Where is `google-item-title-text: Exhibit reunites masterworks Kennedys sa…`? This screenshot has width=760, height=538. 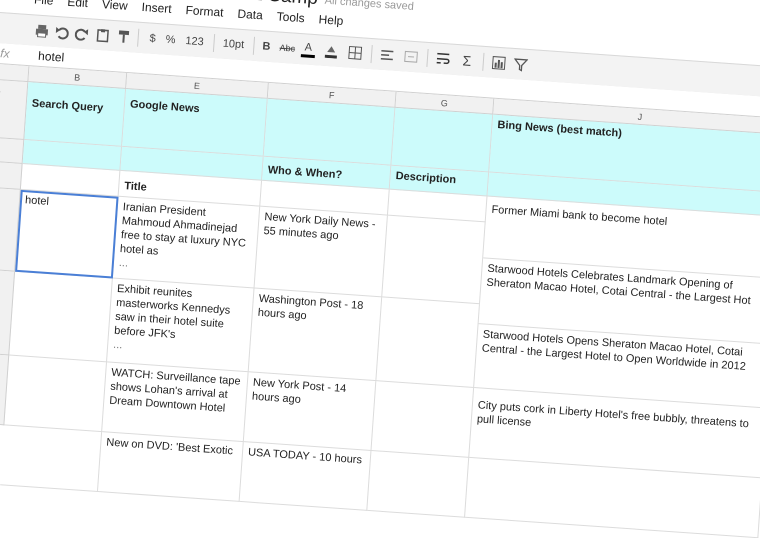
google-item-title-text: Exhibit reunites masterworks Kennedys sa… is located at coordinates (172, 312).